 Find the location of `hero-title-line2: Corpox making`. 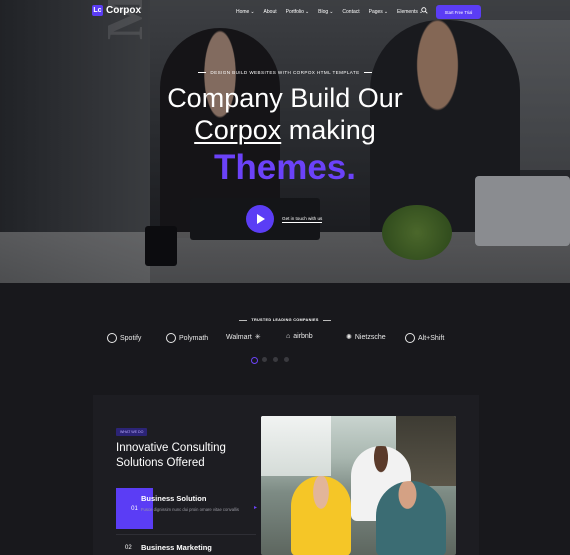

hero-title-line2: Corpox making is located at coordinates (285, 130).